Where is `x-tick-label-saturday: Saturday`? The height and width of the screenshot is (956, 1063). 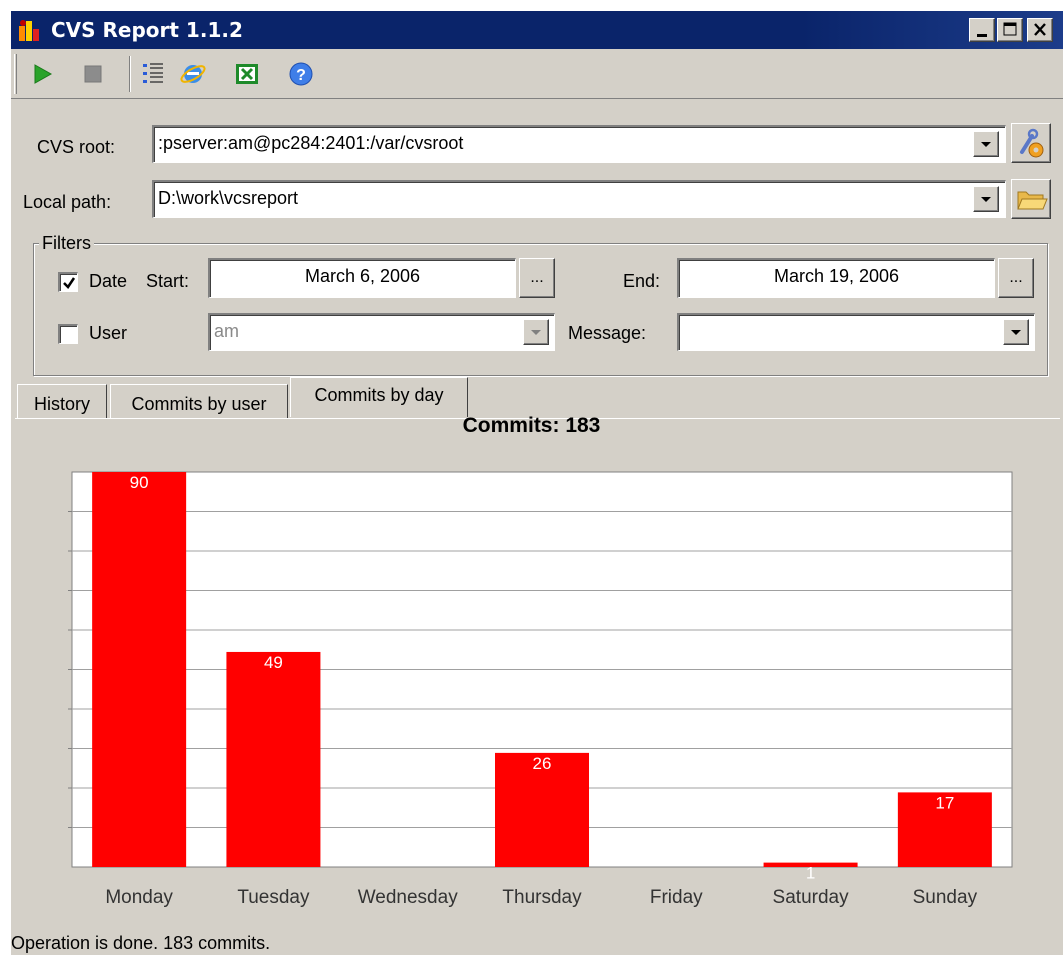 x-tick-label-saturday: Saturday is located at coordinates (811, 897).